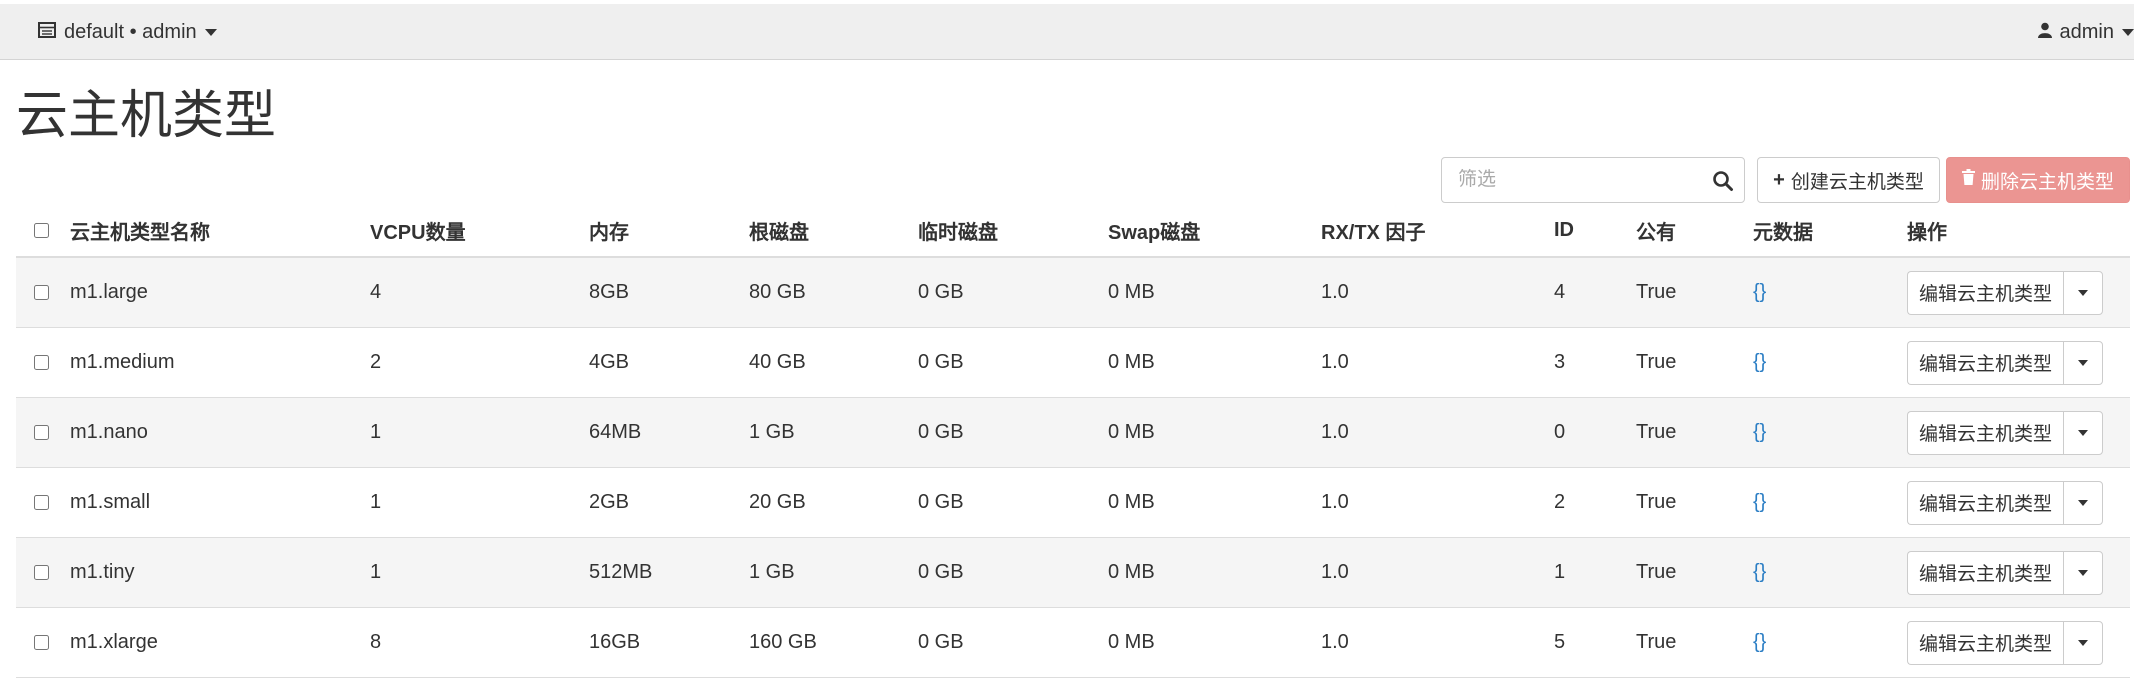 The image size is (2134, 678). I want to click on cell-name: m1.tiny, so click(220, 572).